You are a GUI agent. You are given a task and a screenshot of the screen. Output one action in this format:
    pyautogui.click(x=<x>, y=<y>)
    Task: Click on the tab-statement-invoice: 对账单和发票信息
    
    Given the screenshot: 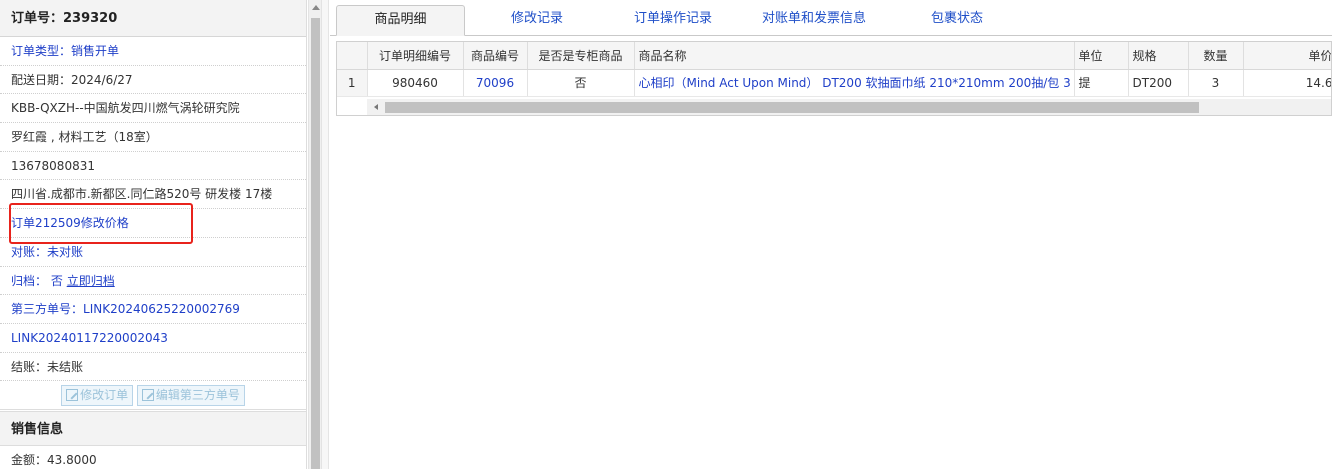 What is the action you would take?
    pyautogui.click(x=814, y=20)
    